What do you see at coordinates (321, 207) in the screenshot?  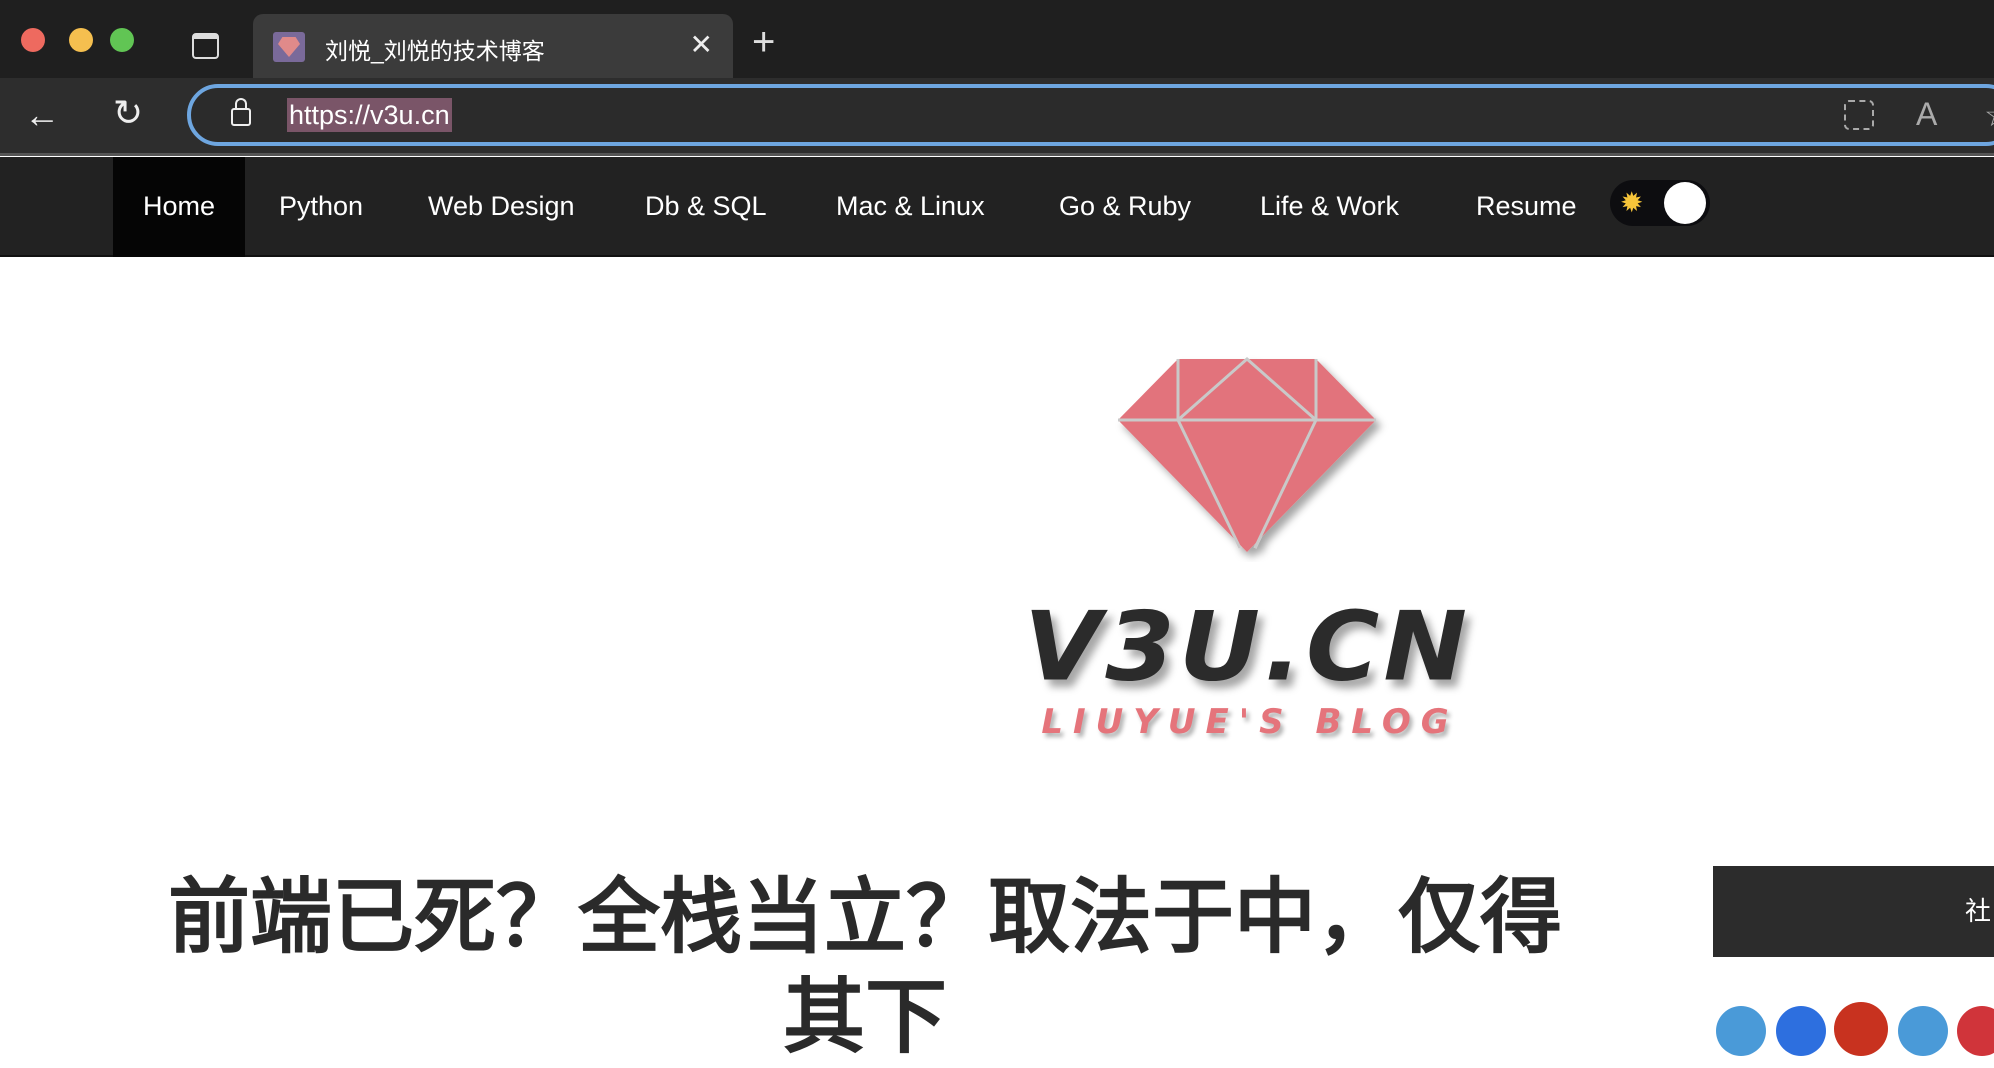 I see `nav-python: Python` at bounding box center [321, 207].